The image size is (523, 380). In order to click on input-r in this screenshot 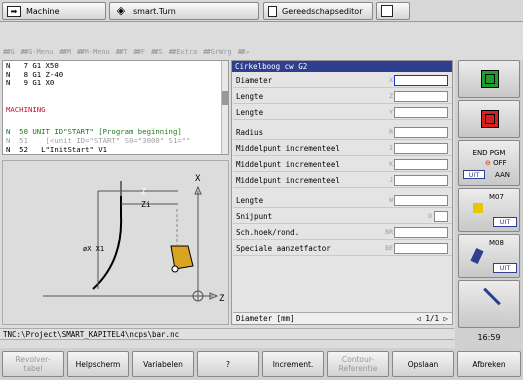, I will do `click(421, 132)`.